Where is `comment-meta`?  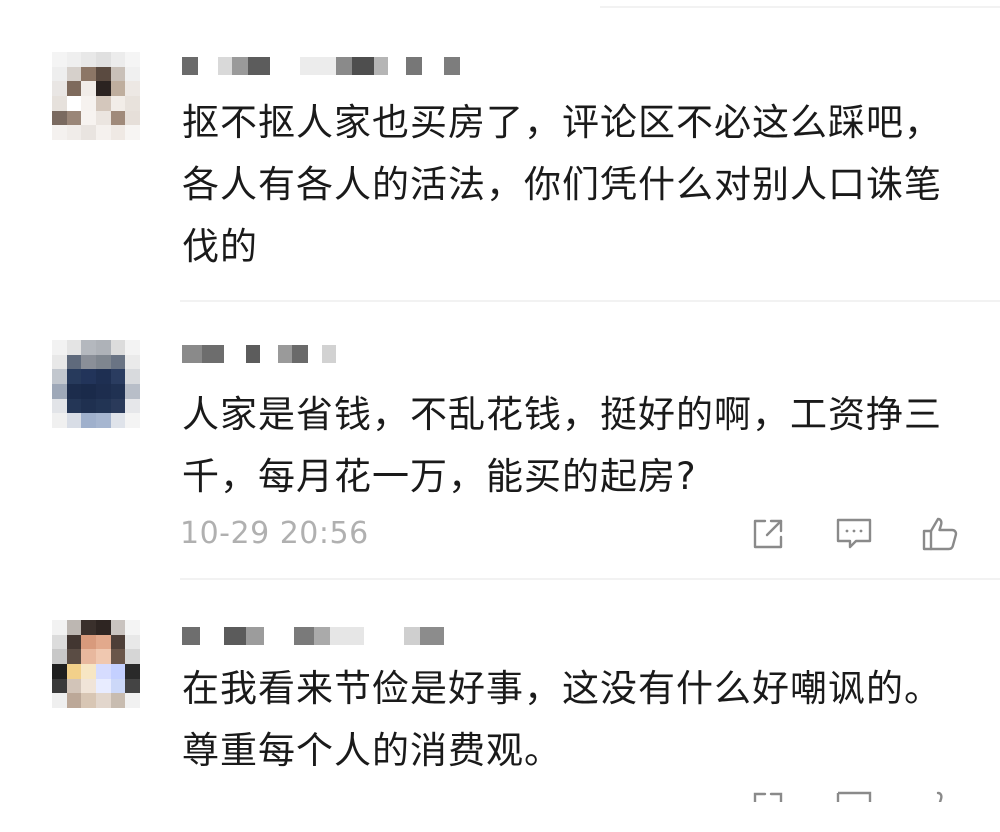 comment-meta is located at coordinates (580, 811).